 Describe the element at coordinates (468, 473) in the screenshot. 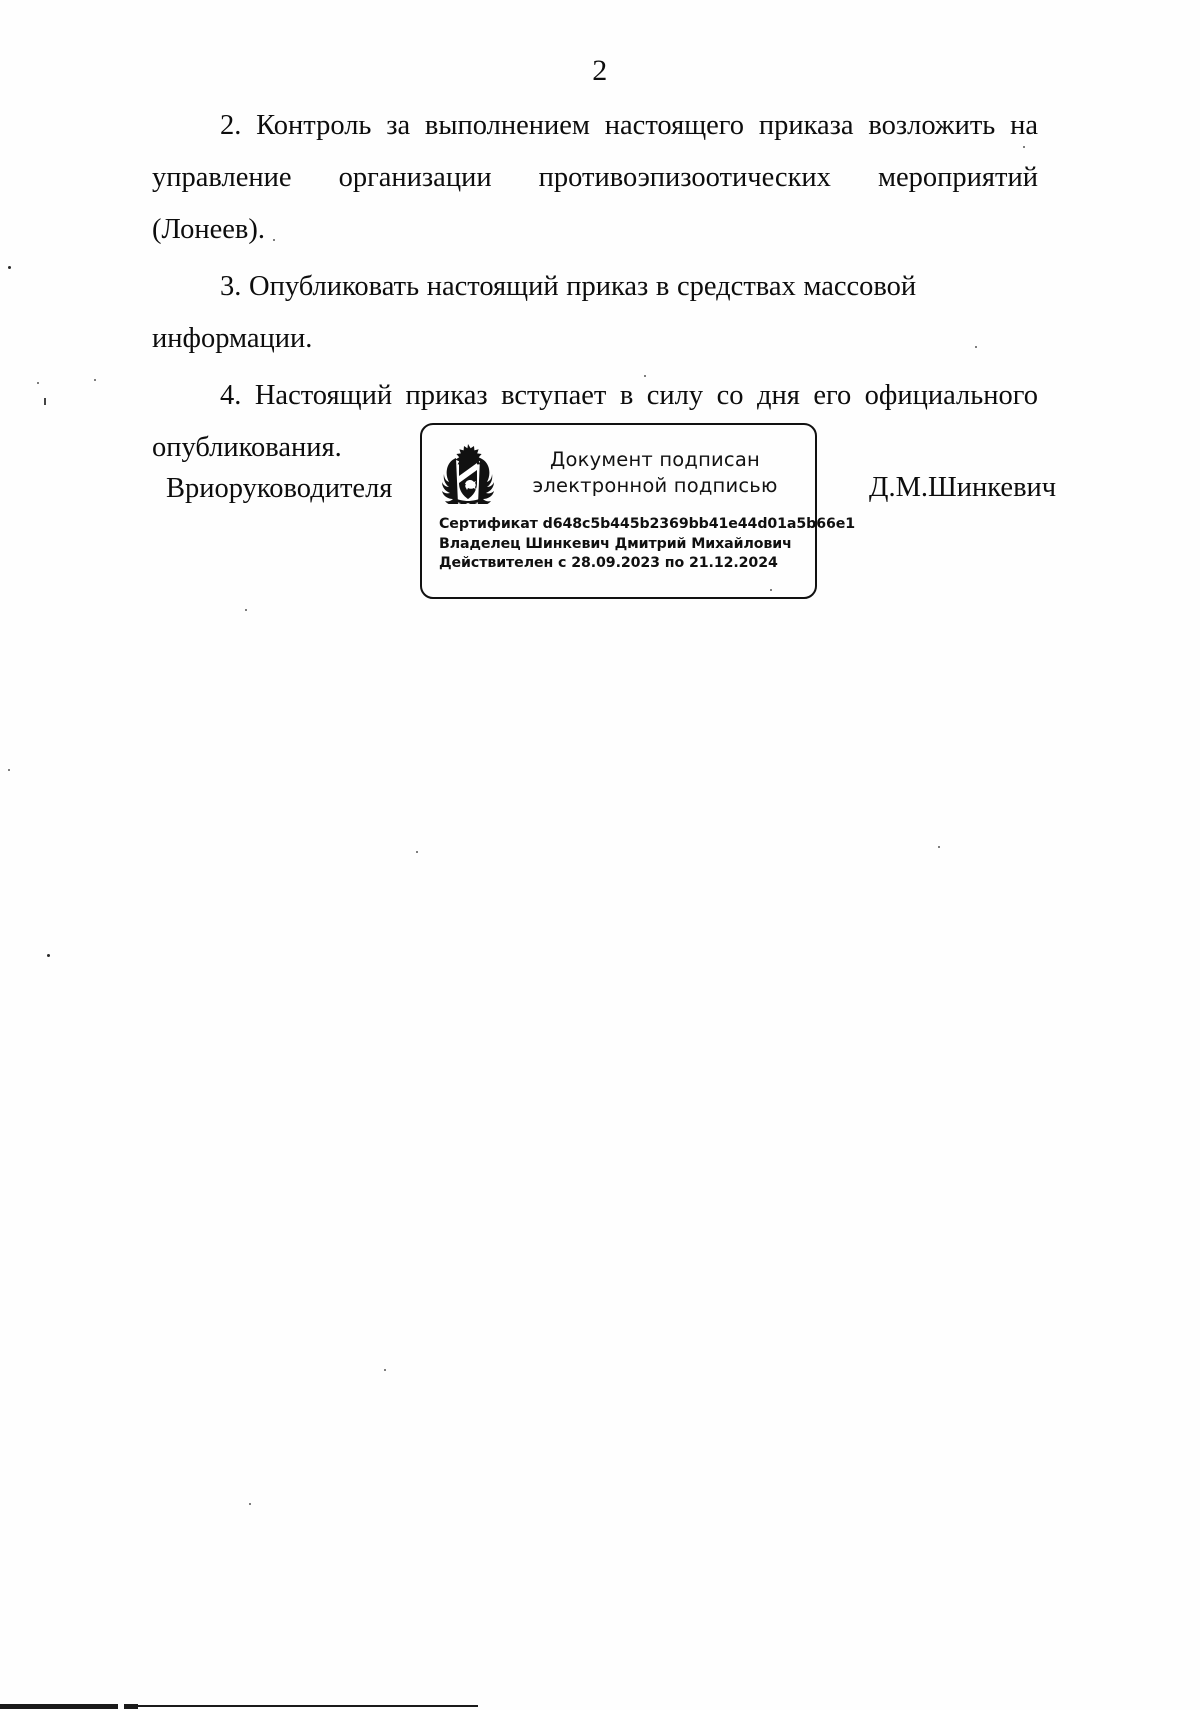

I see `coat-of-arms-emblem-icon` at that location.